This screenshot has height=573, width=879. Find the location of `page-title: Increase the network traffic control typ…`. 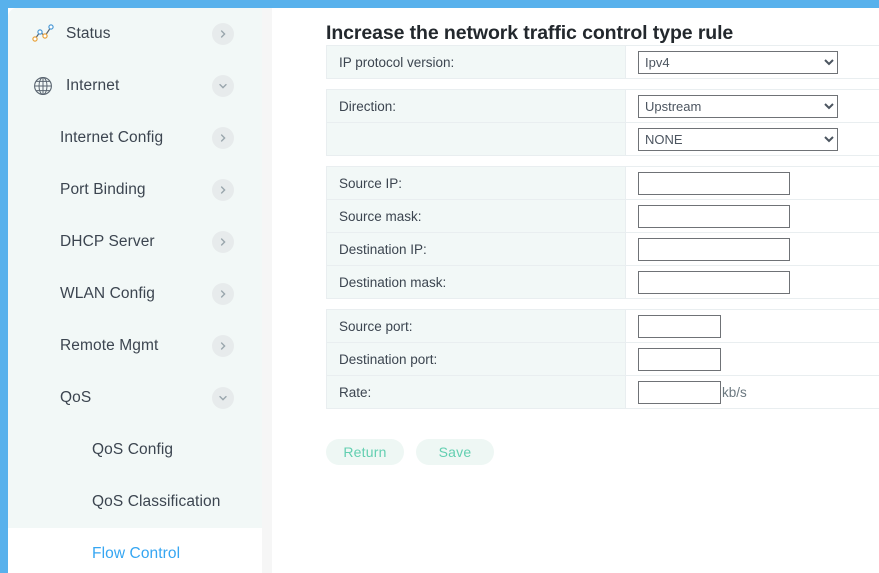

page-title: Increase the network traffic control typ… is located at coordinates (530, 33).